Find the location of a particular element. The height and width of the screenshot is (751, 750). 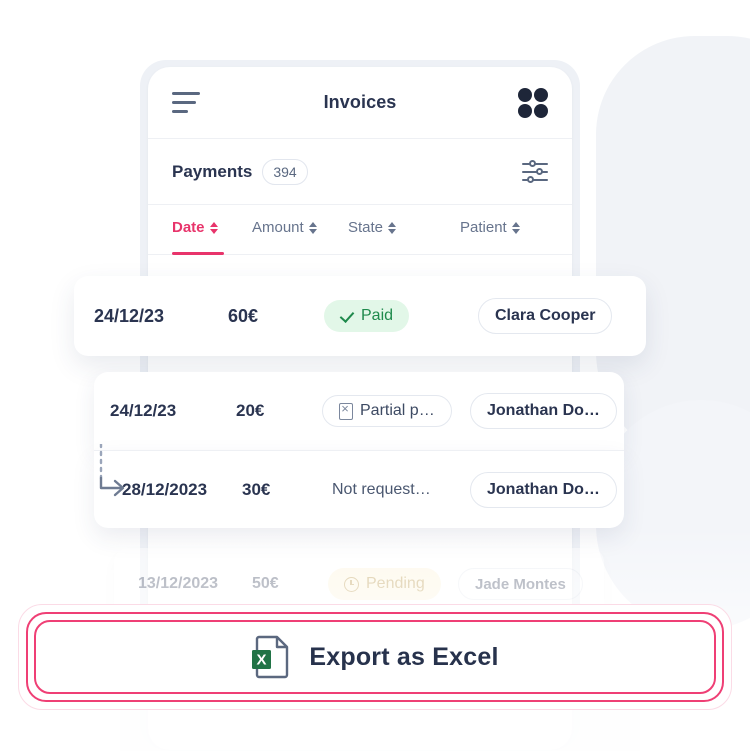

row-date: 13/12/2023 is located at coordinates (178, 583).